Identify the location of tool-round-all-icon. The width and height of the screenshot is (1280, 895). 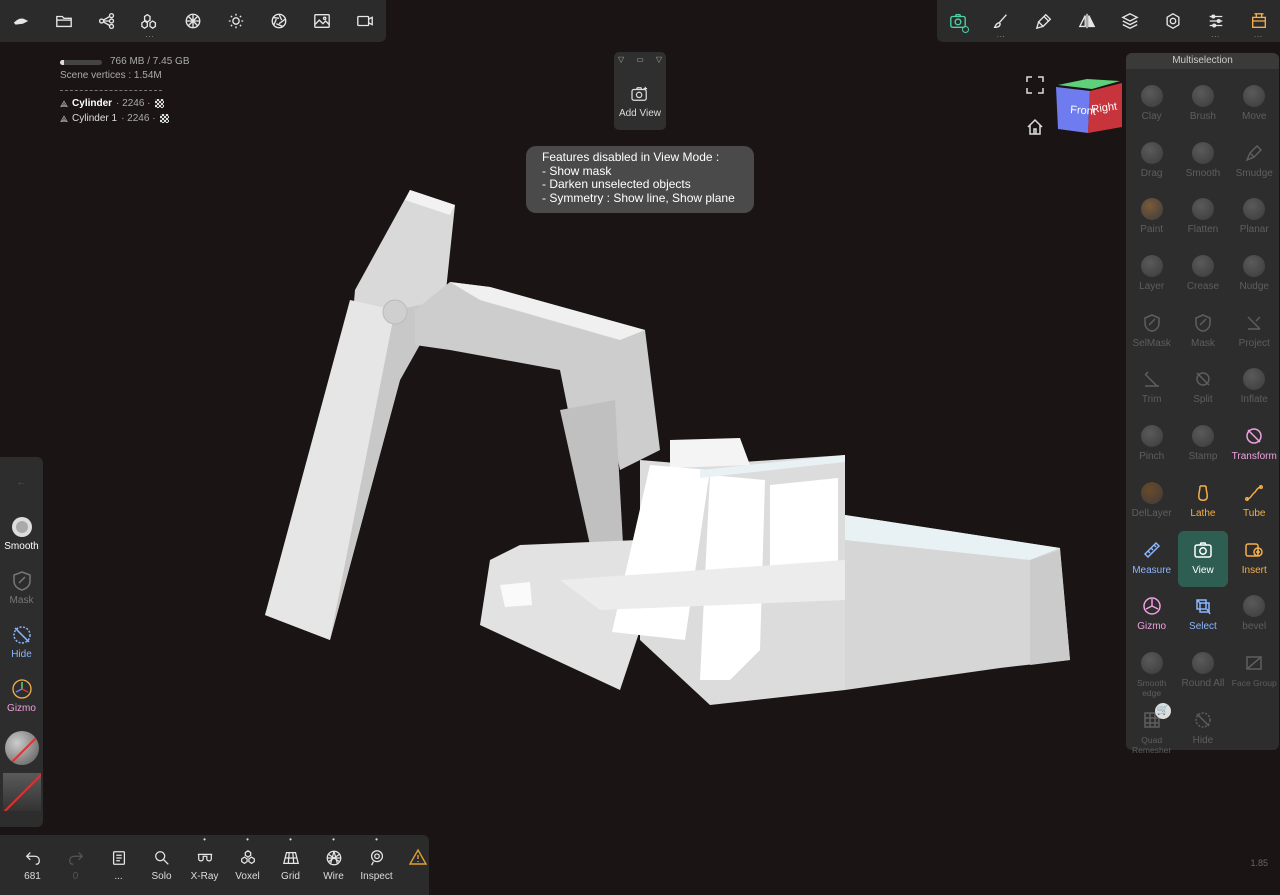
(1202, 662).